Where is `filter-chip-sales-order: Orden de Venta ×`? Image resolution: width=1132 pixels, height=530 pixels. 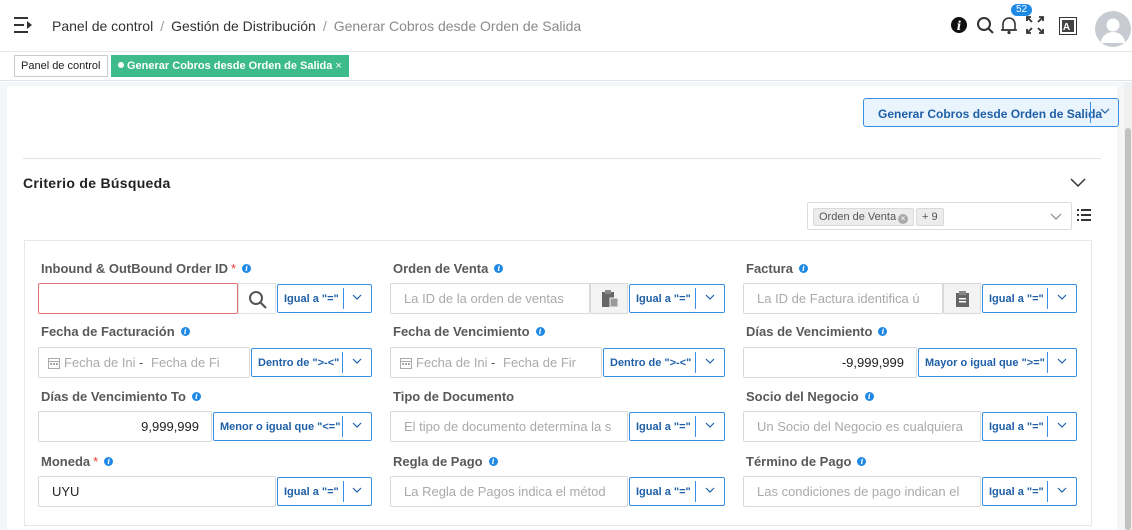 filter-chip-sales-order: Orden de Venta × is located at coordinates (864, 217).